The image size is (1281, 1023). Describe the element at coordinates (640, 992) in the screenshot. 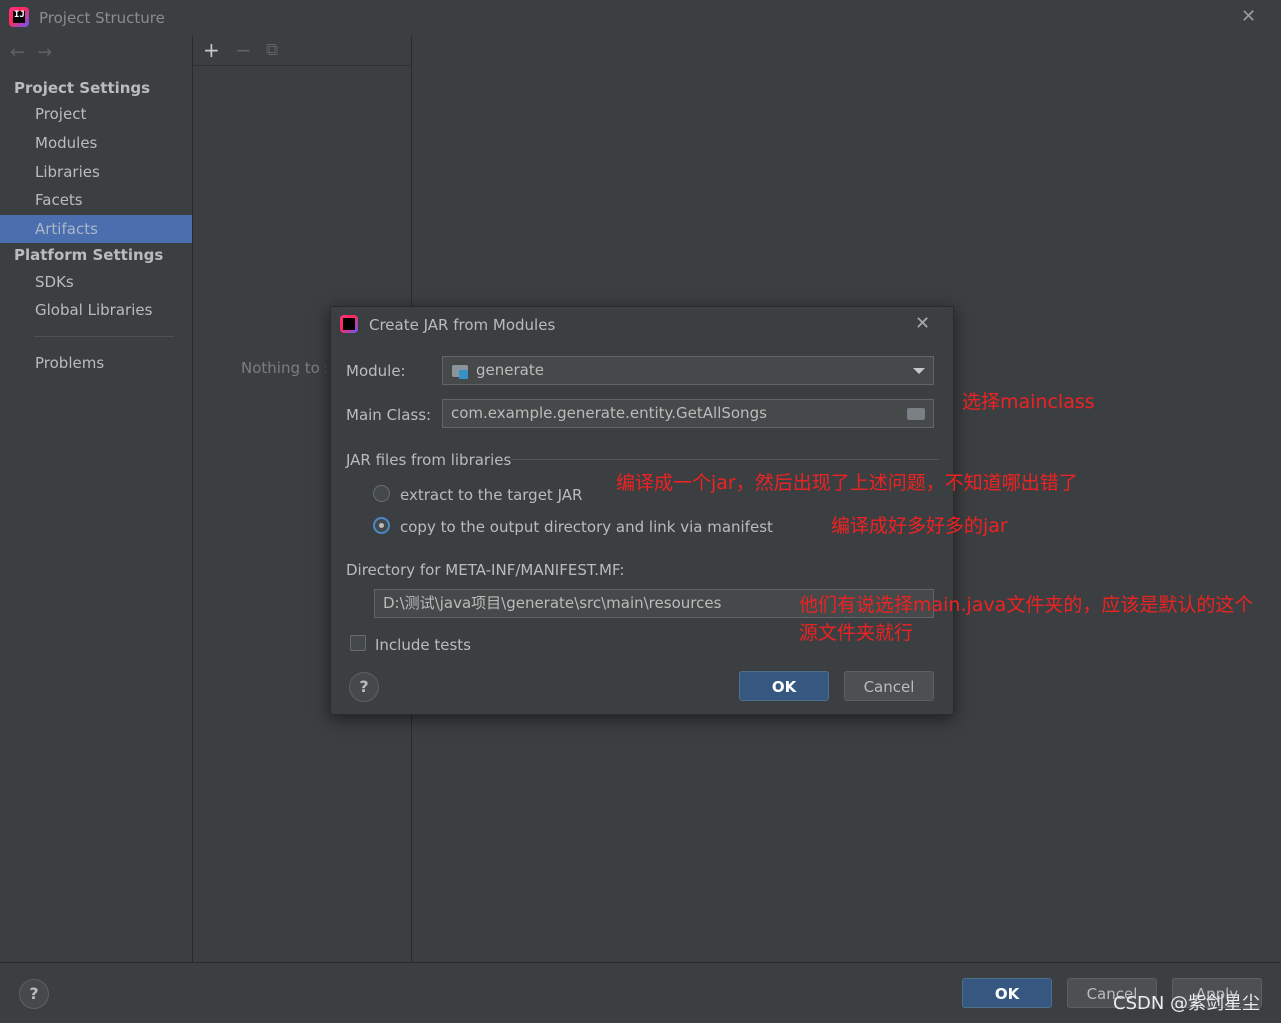

I see `bottom-button-bar: ? OK Cancel Apply` at that location.